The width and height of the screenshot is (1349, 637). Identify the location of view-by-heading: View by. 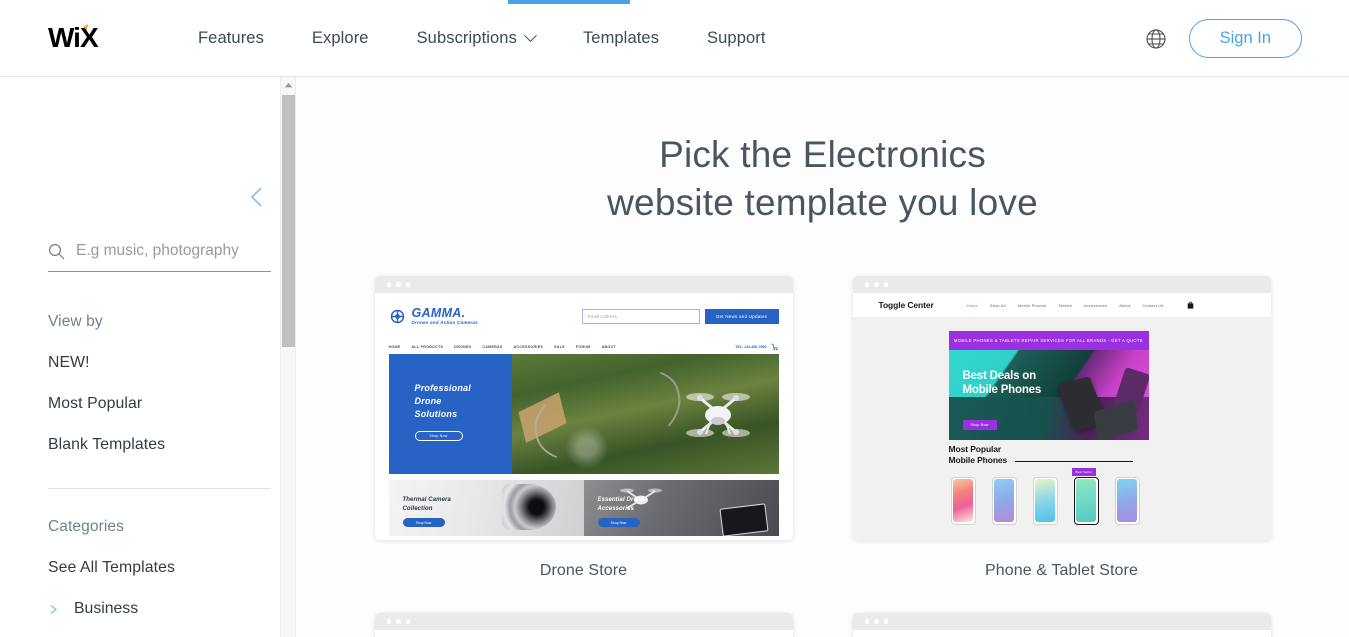
(75, 321).